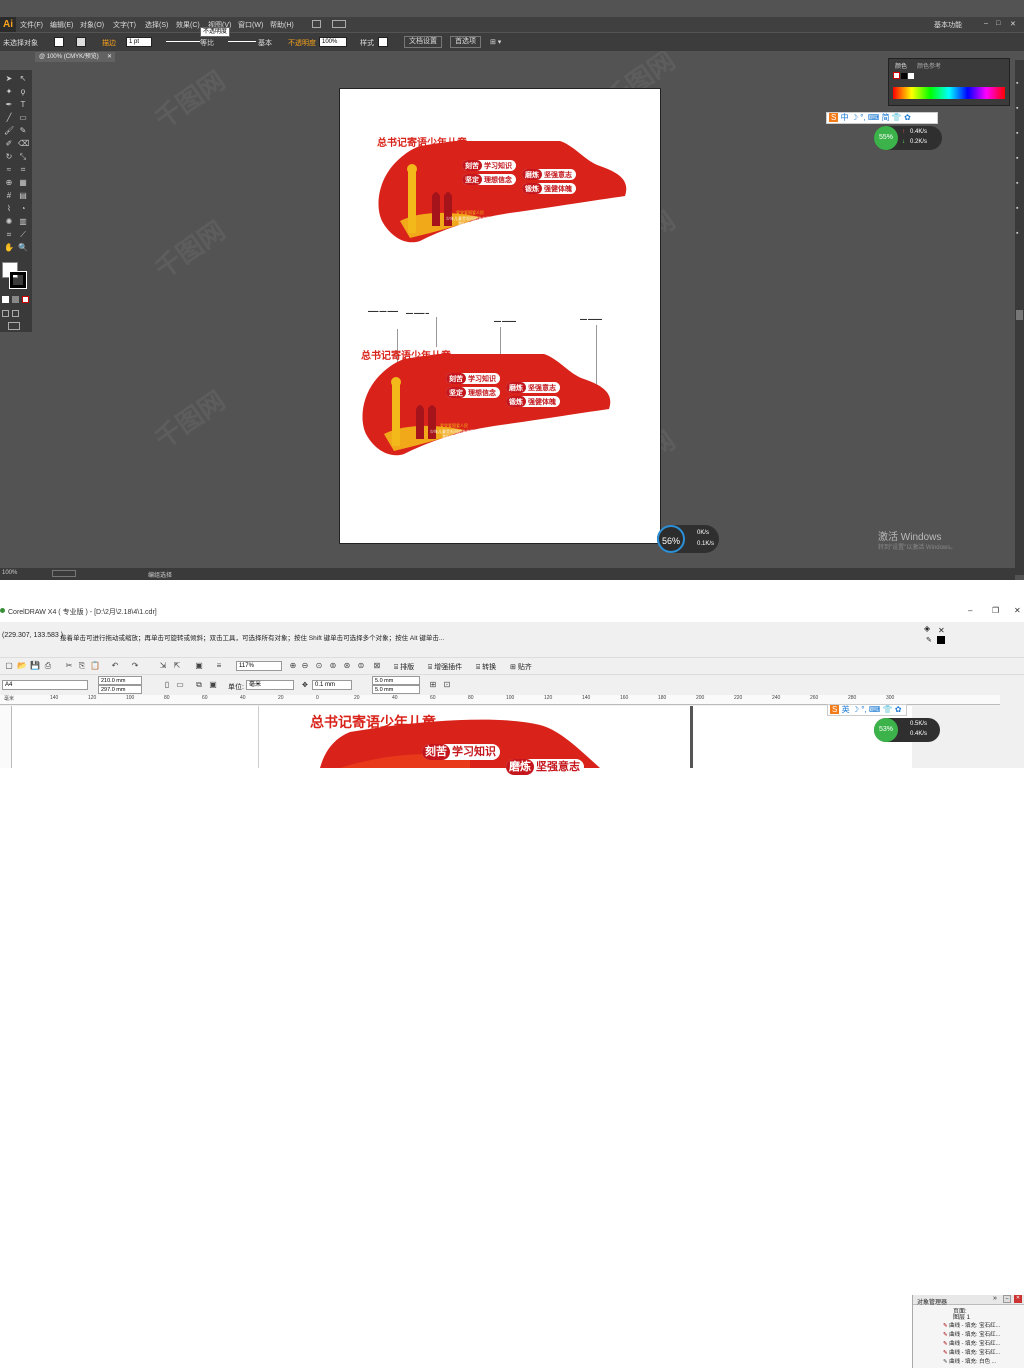  What do you see at coordinates (886, 117) in the screenshot?
I see `ime-simp: 简` at bounding box center [886, 117].